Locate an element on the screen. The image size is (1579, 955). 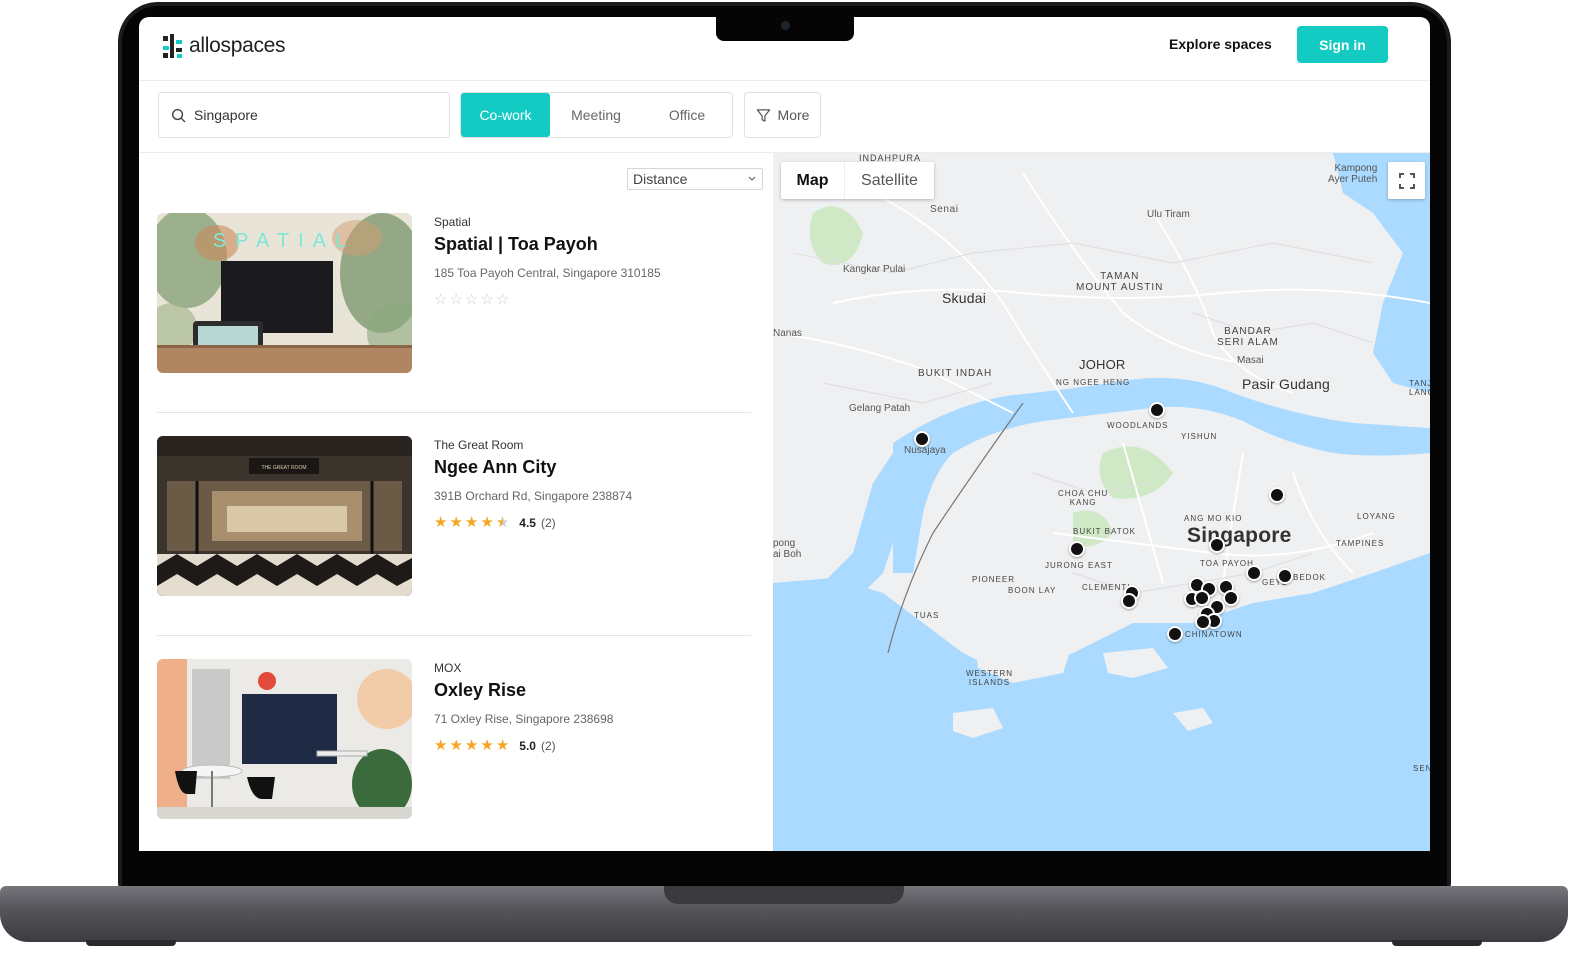
brand-logo: allospaces is located at coordinates (223, 46).